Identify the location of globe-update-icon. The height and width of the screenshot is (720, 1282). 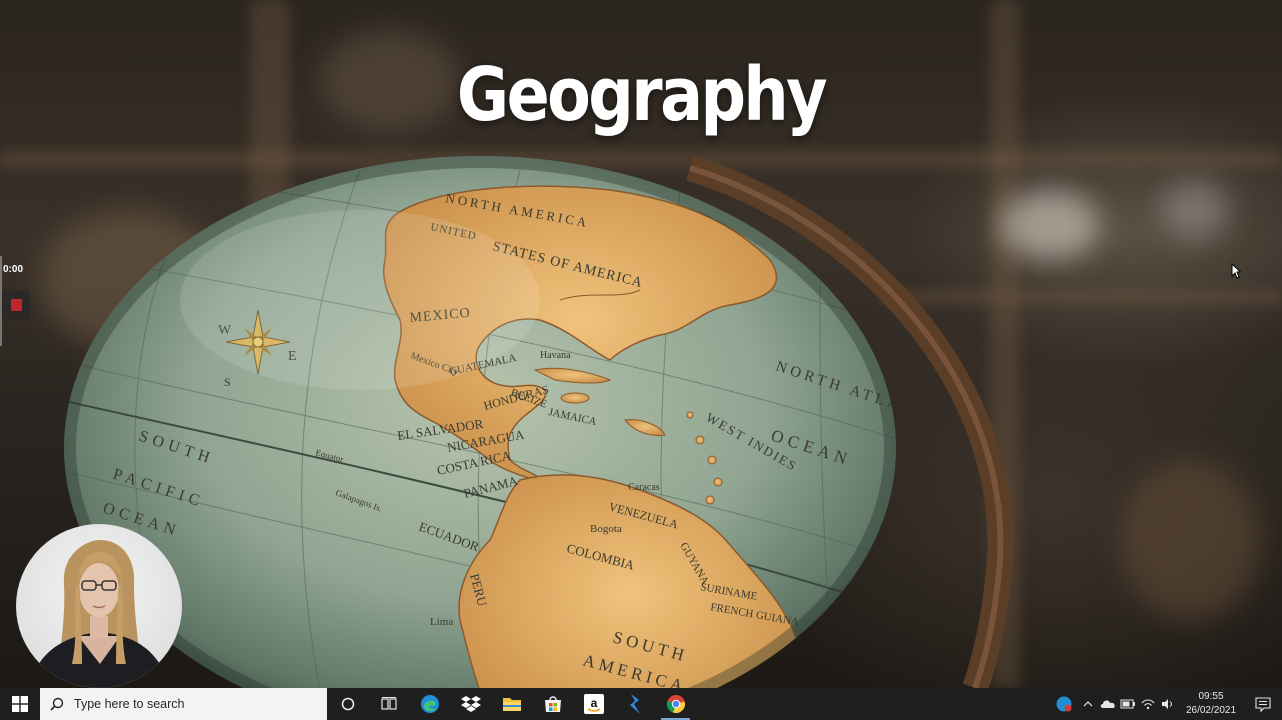
(1064, 704).